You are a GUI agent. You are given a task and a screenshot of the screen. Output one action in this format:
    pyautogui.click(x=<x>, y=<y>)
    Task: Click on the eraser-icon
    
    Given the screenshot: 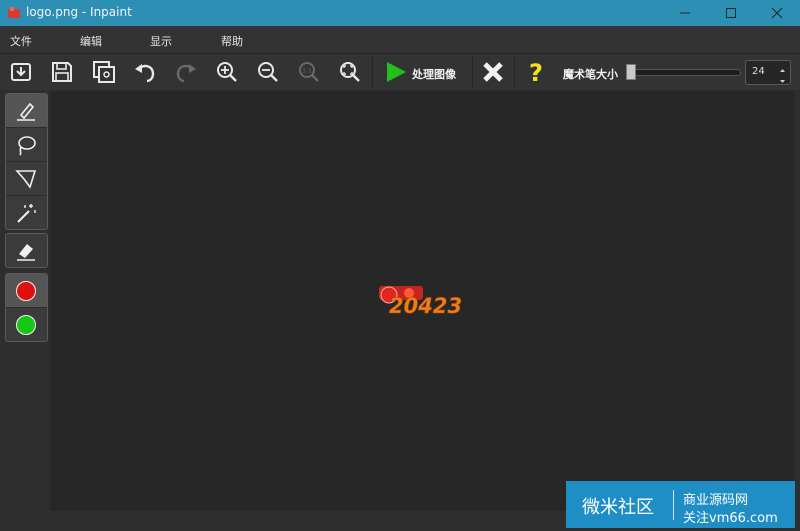 What is the action you would take?
    pyautogui.click(x=26, y=252)
    